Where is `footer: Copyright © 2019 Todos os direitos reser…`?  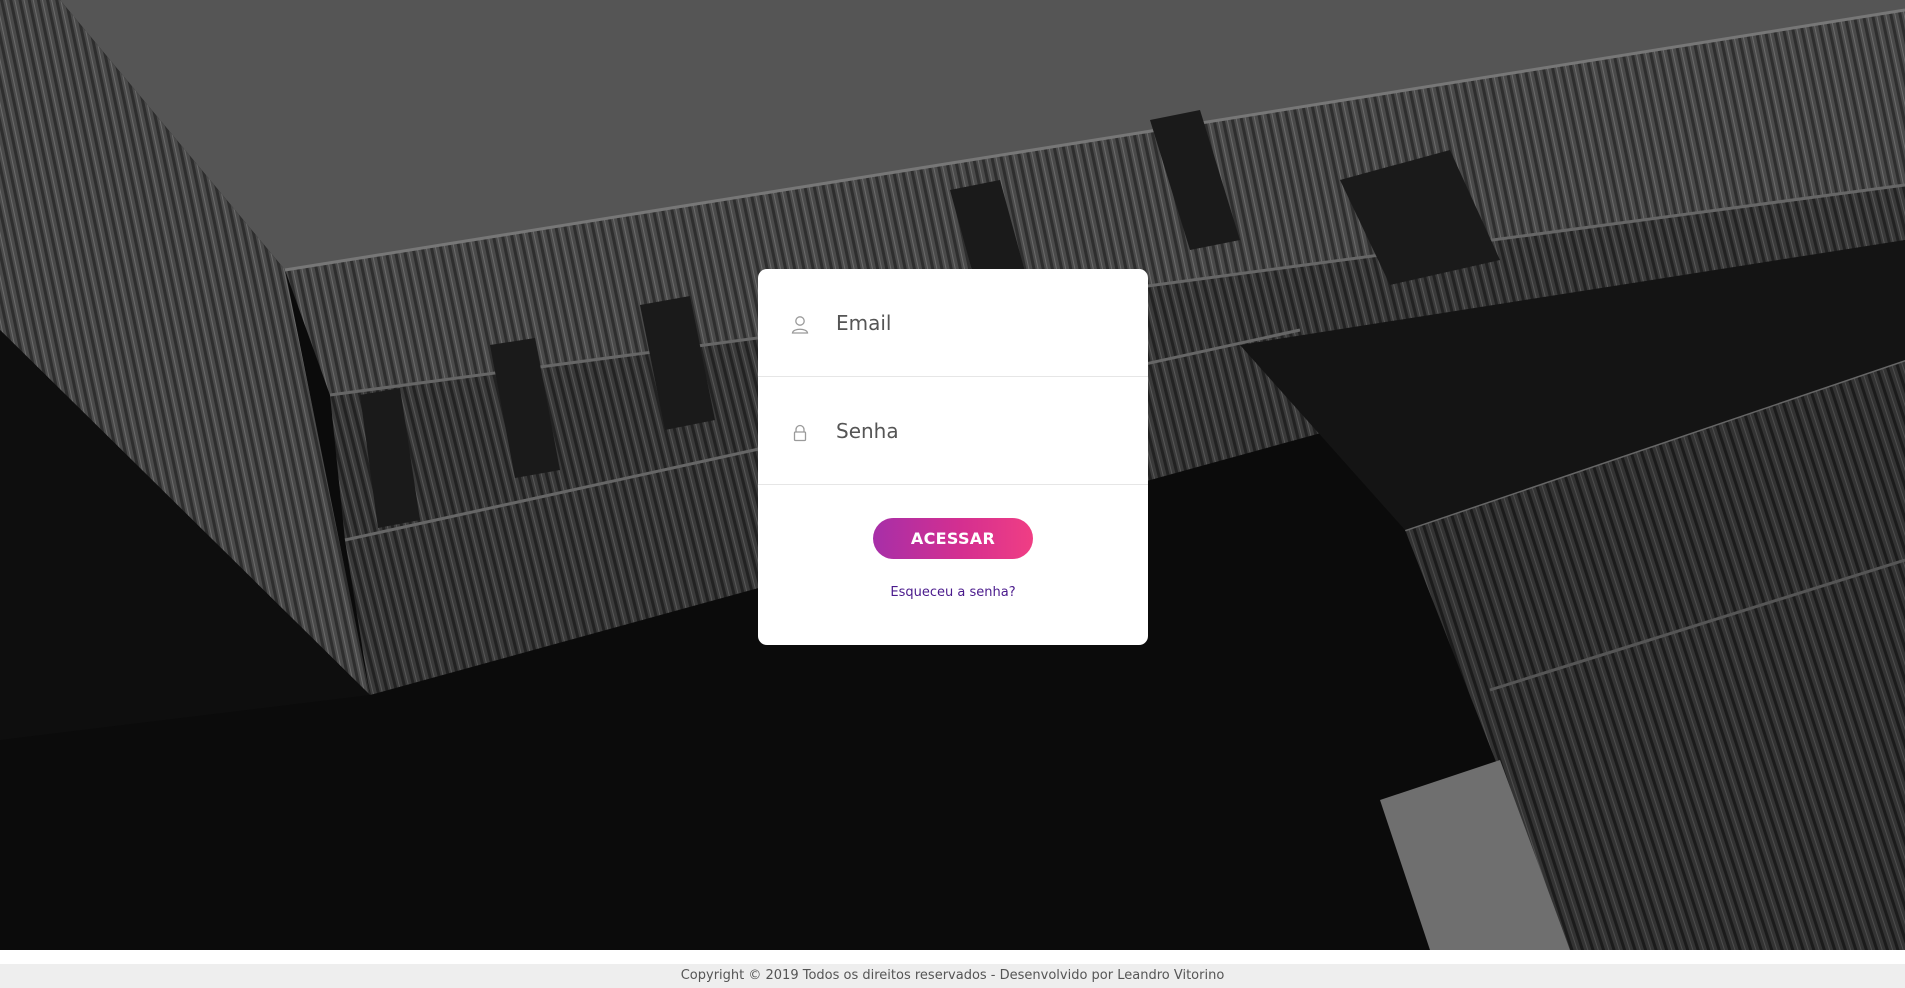 footer: Copyright © 2019 Todos os direitos reser… is located at coordinates (952, 976).